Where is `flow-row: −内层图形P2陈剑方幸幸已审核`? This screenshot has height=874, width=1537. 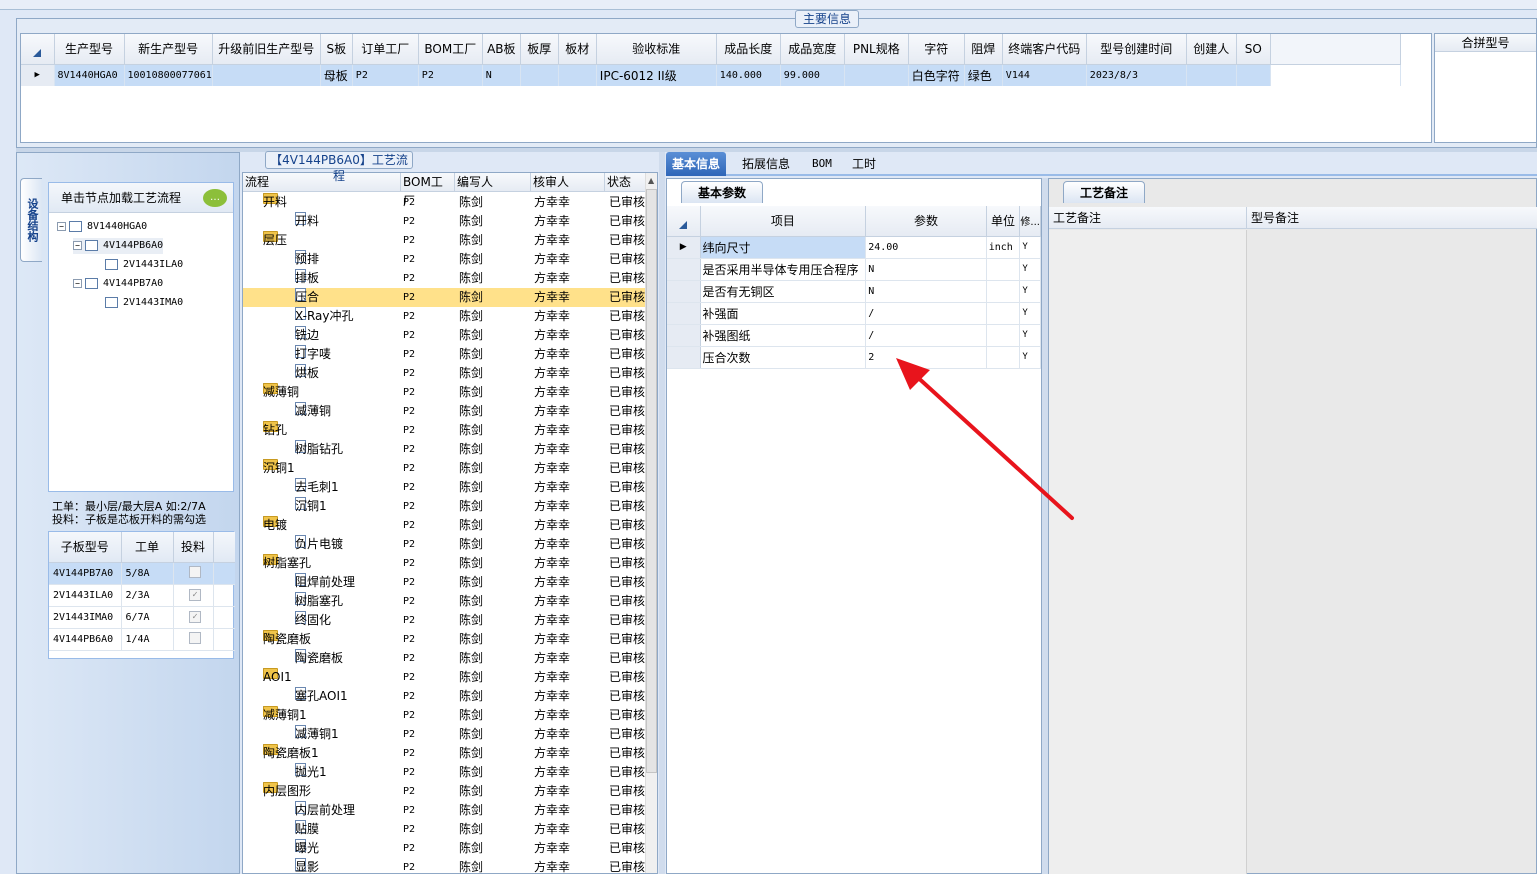
flow-row: −内层图形P2陈剑方幸幸已审核 is located at coordinates (444, 791).